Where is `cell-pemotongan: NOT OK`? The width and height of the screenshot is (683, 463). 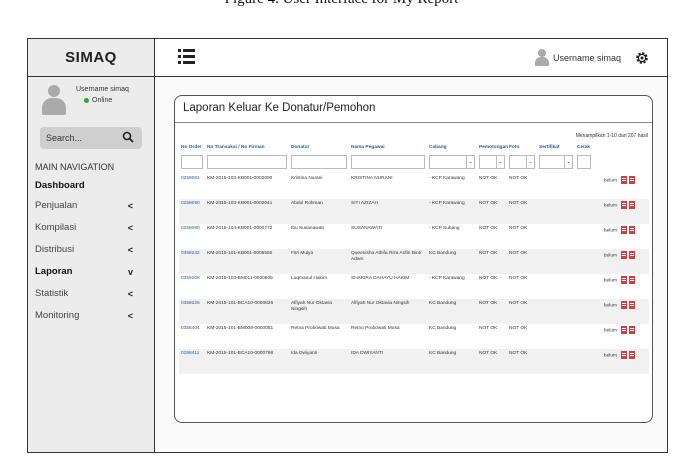
cell-pemotongan: NOT OK is located at coordinates (488, 278).